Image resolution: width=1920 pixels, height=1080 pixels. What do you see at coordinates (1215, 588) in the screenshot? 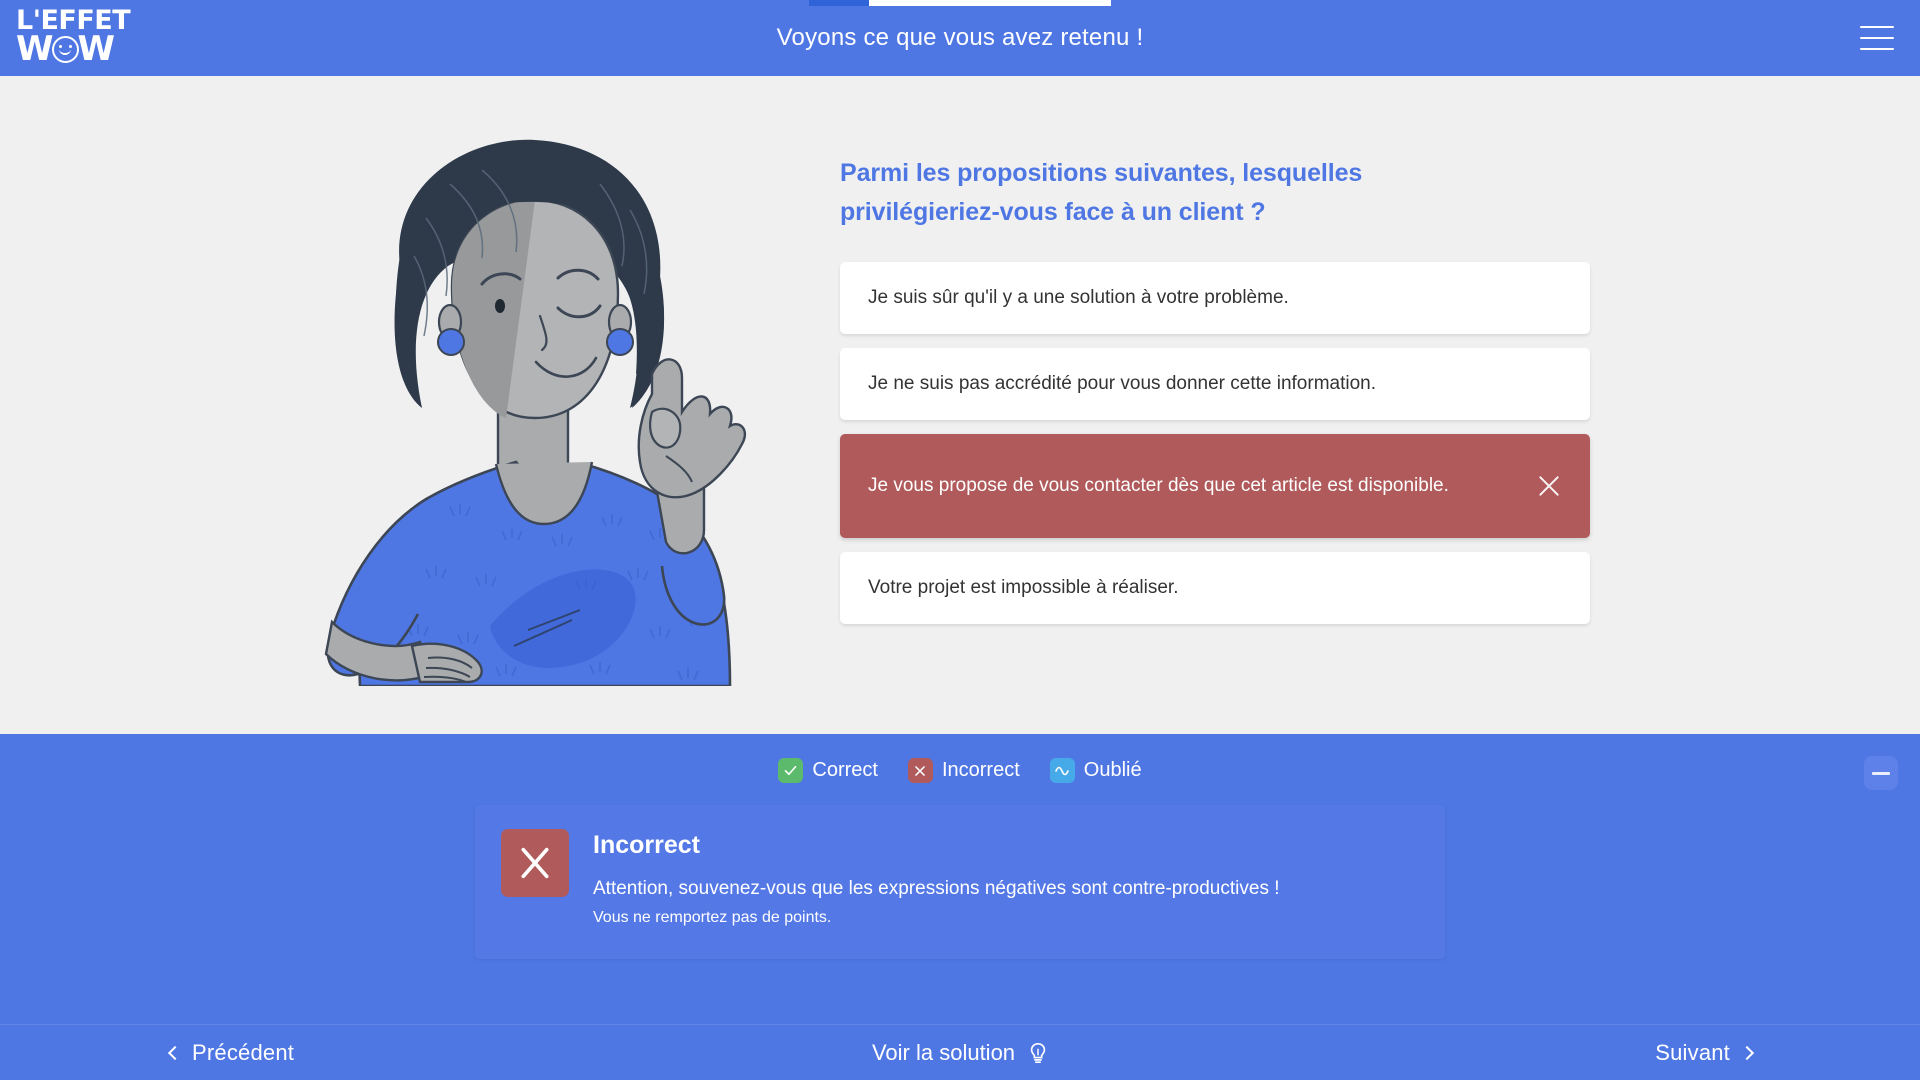
I see `answer-option-4: Votre projet est impossible à réaliser.` at bounding box center [1215, 588].